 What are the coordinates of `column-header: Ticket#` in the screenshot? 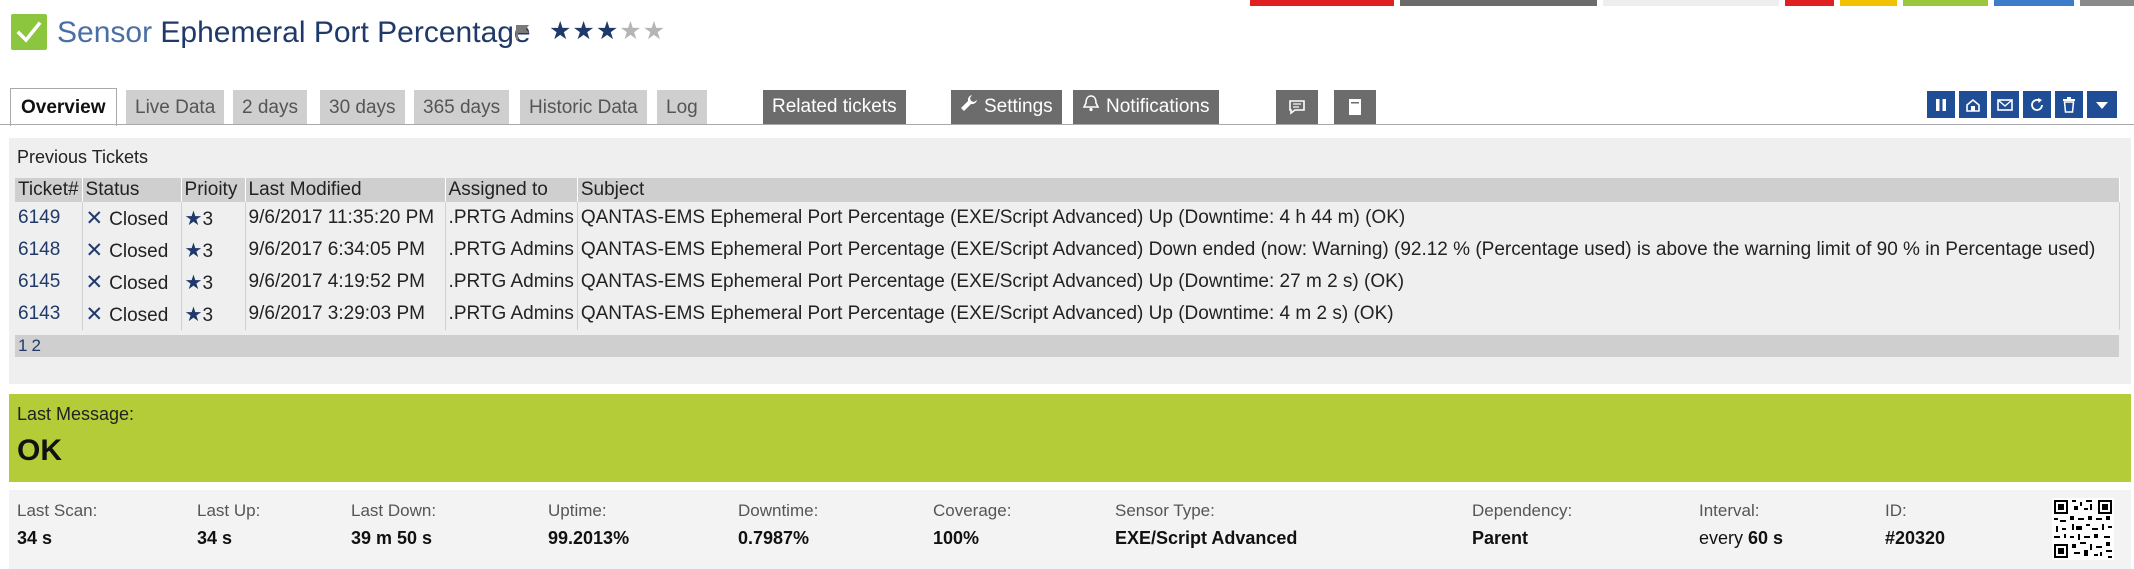 It's located at (49, 190).